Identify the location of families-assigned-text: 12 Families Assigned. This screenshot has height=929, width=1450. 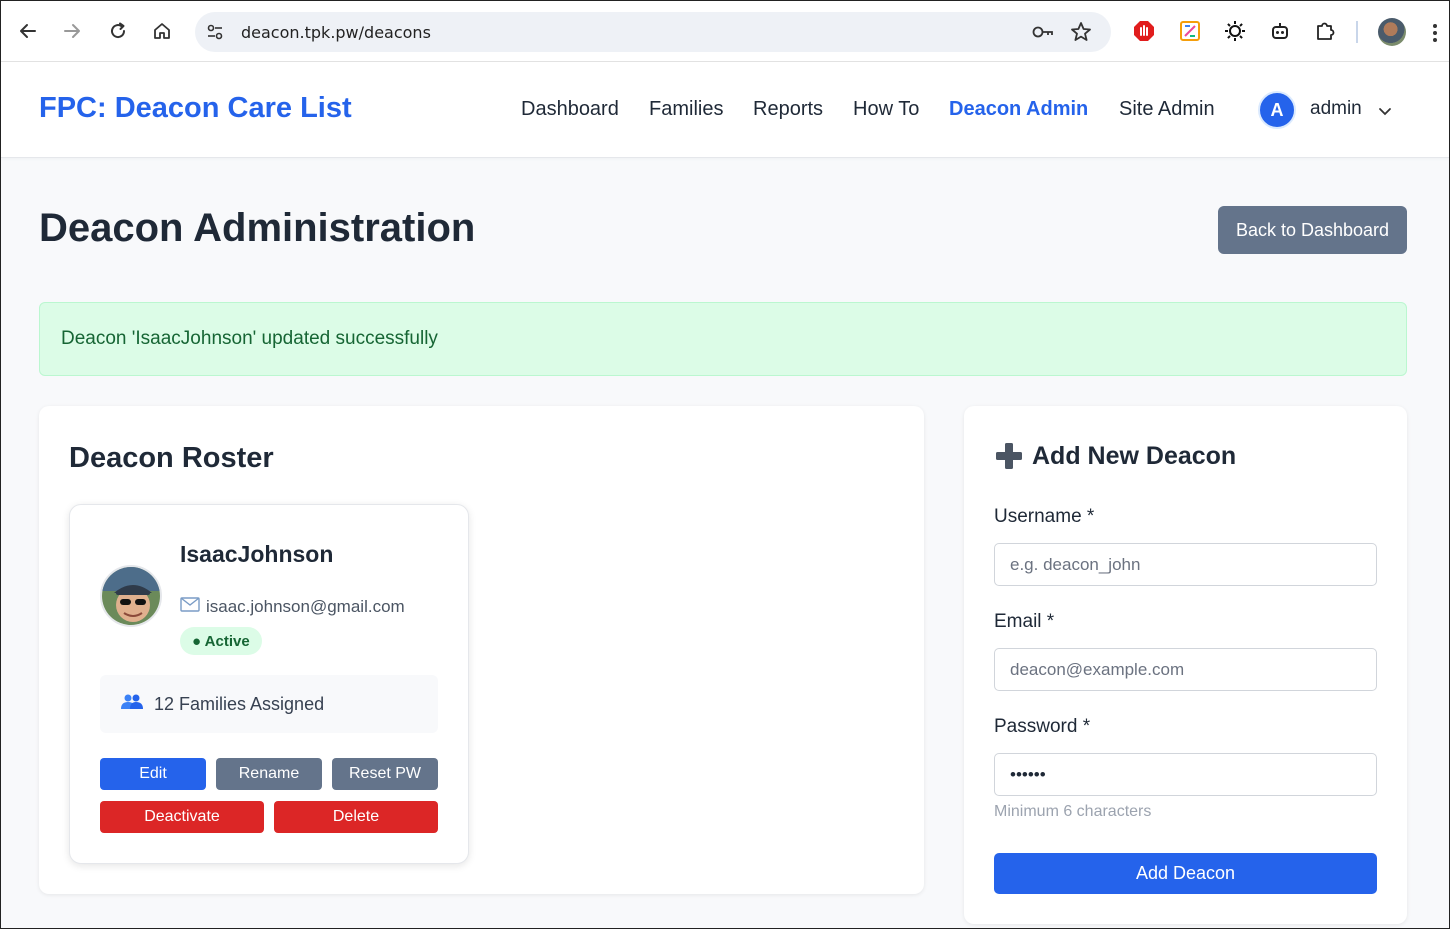
(239, 703).